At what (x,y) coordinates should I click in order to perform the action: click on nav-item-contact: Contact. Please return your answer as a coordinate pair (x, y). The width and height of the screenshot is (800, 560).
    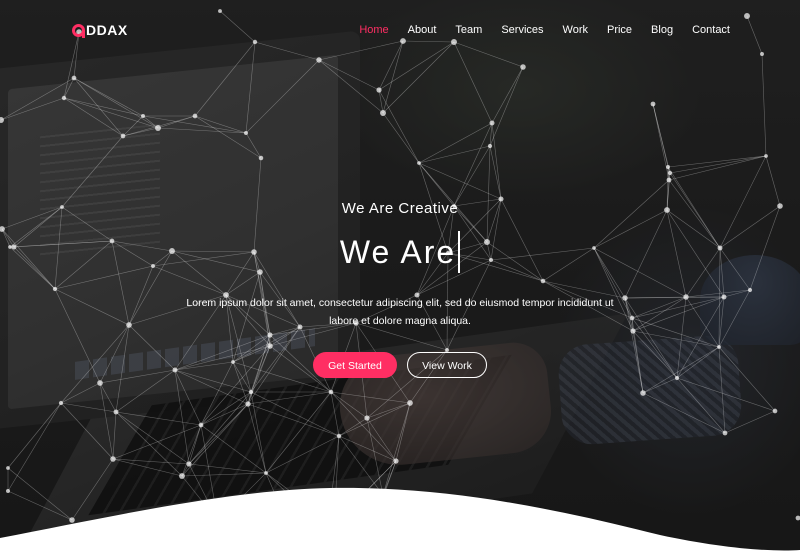
    Looking at the image, I should click on (711, 30).